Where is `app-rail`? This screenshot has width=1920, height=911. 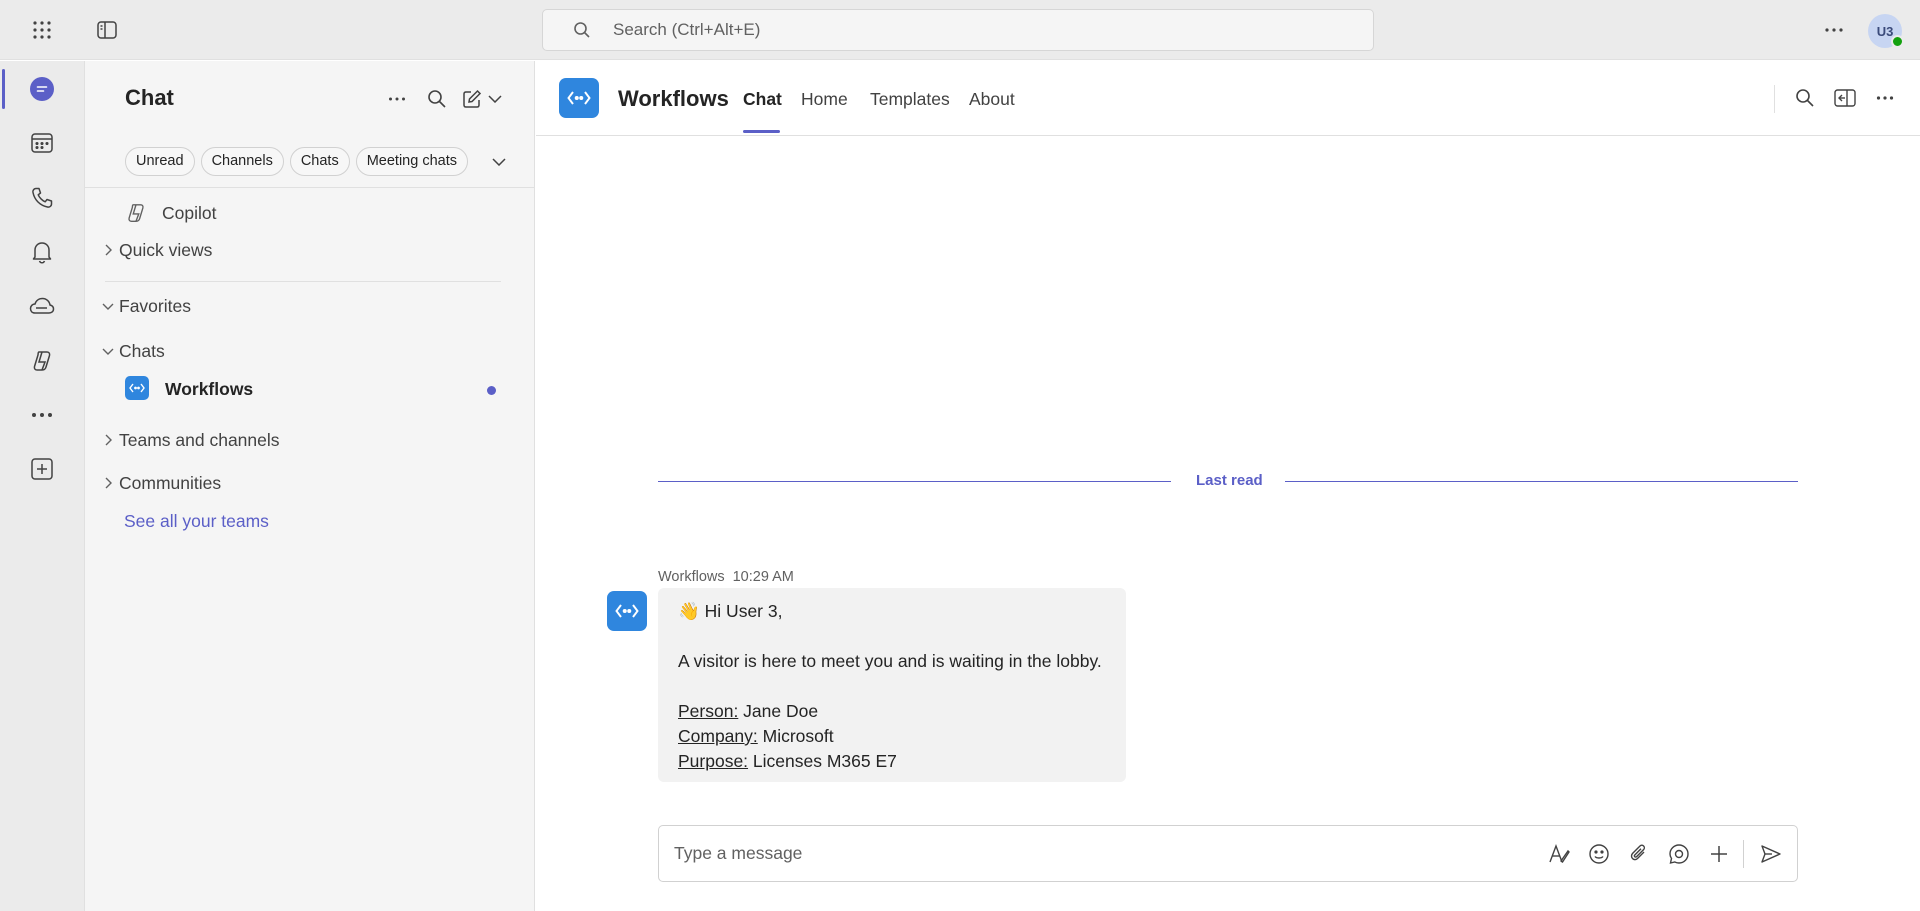 app-rail is located at coordinates (42, 486).